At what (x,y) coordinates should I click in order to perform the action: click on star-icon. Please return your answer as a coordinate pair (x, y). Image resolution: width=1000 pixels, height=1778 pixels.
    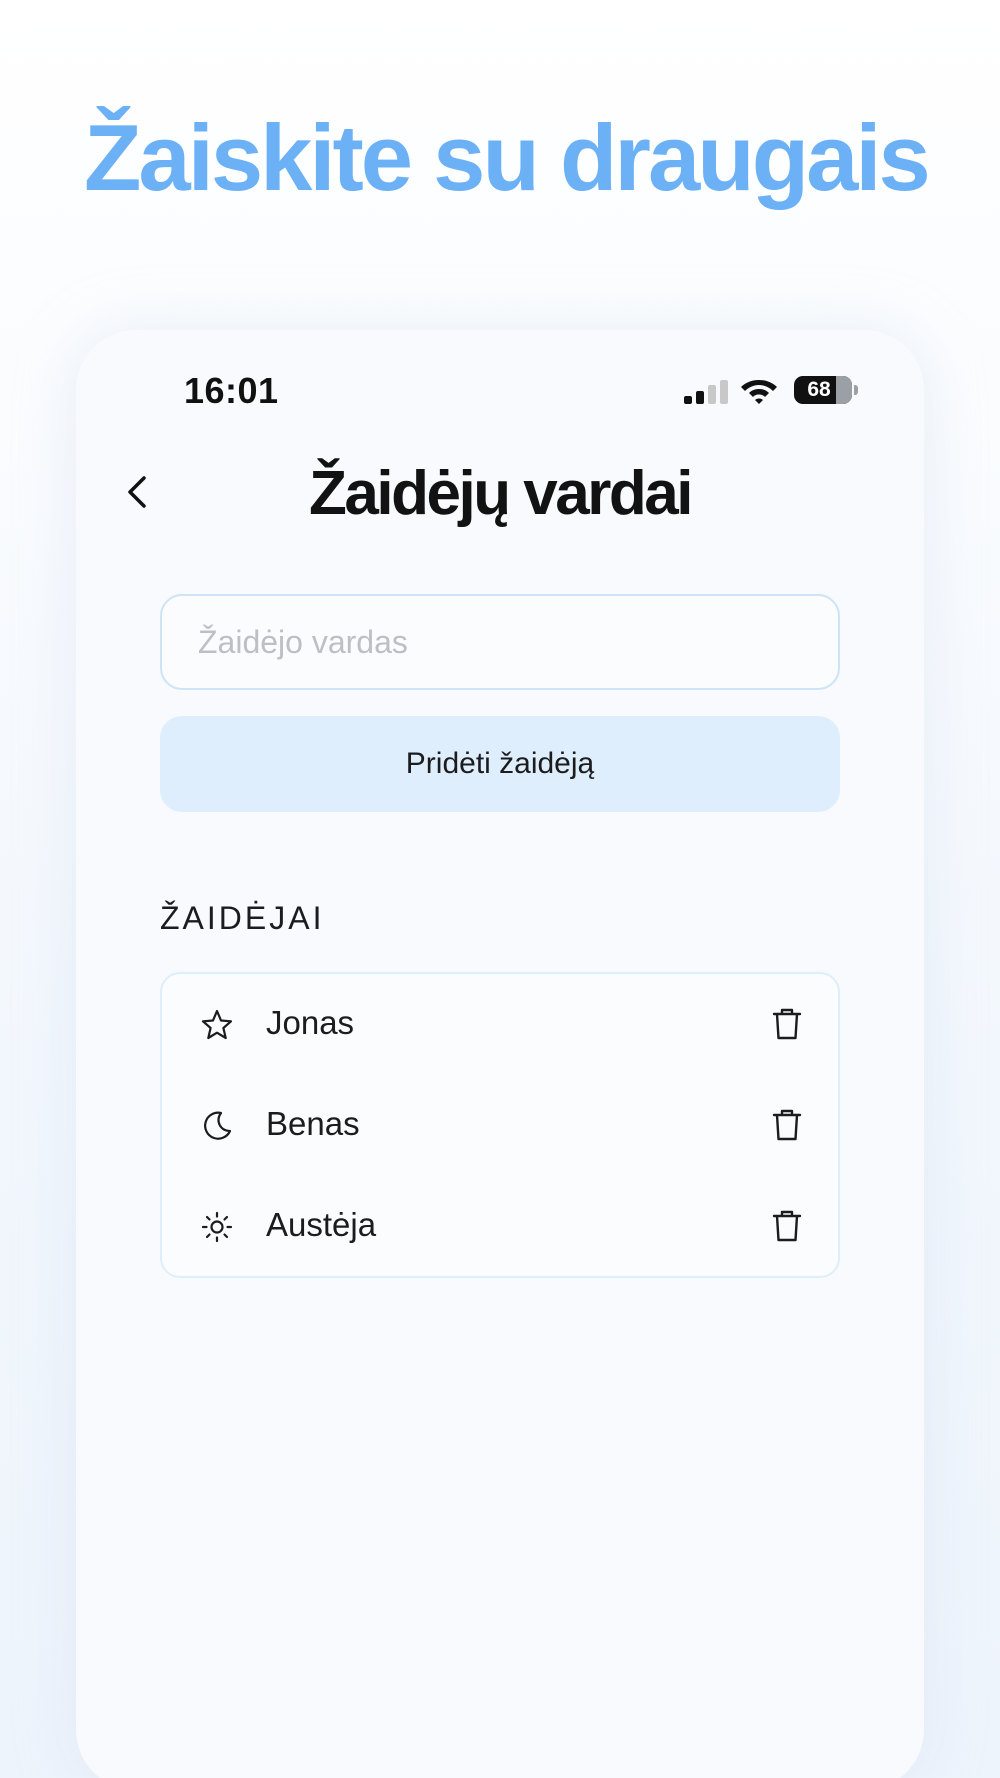
    Looking at the image, I should click on (217, 1024).